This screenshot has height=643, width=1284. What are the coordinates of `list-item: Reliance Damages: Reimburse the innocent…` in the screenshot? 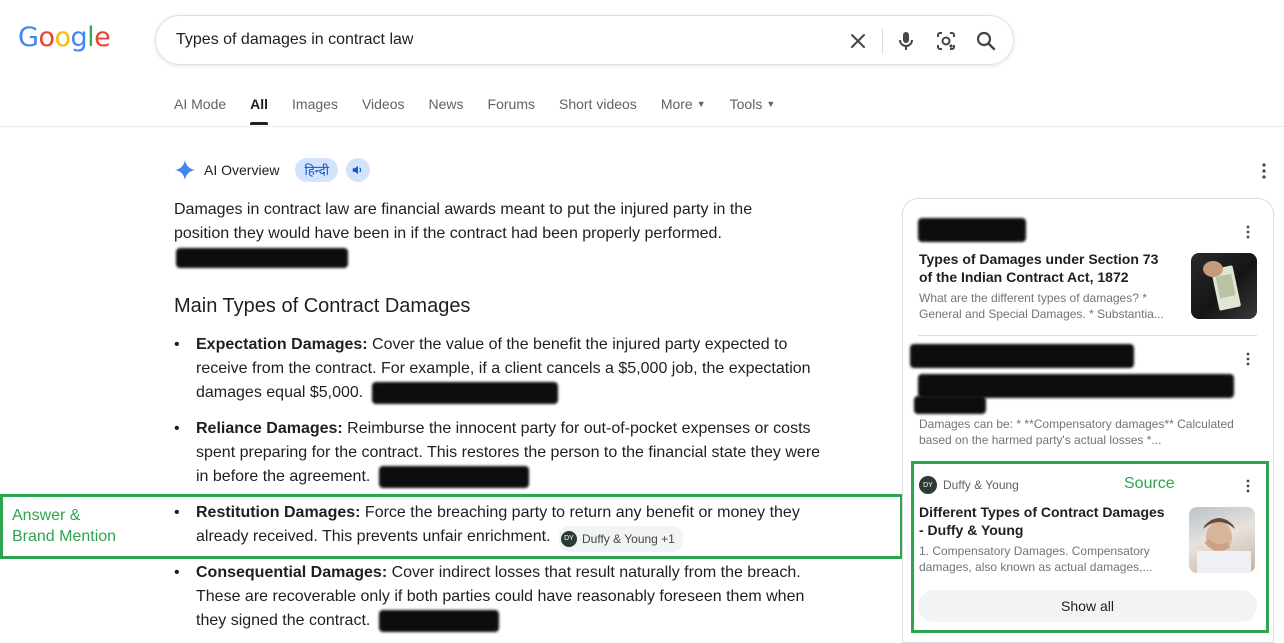 It's located at (500, 453).